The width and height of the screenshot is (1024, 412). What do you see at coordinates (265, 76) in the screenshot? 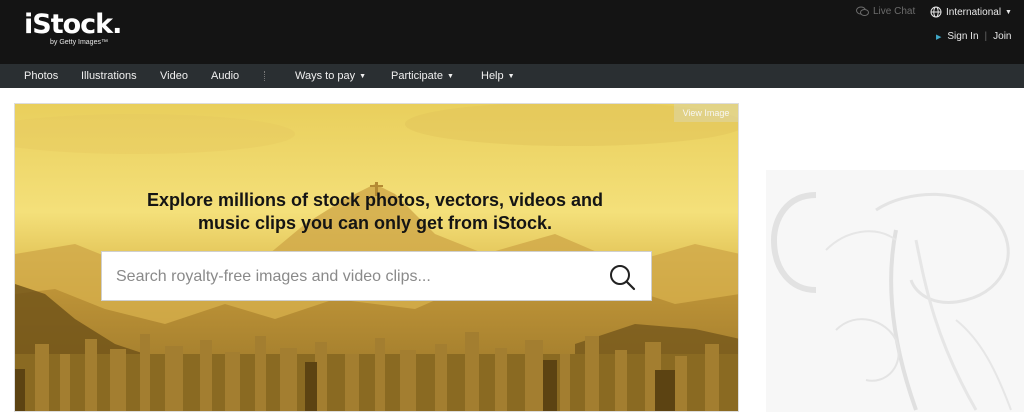
I see `nav-divider` at bounding box center [265, 76].